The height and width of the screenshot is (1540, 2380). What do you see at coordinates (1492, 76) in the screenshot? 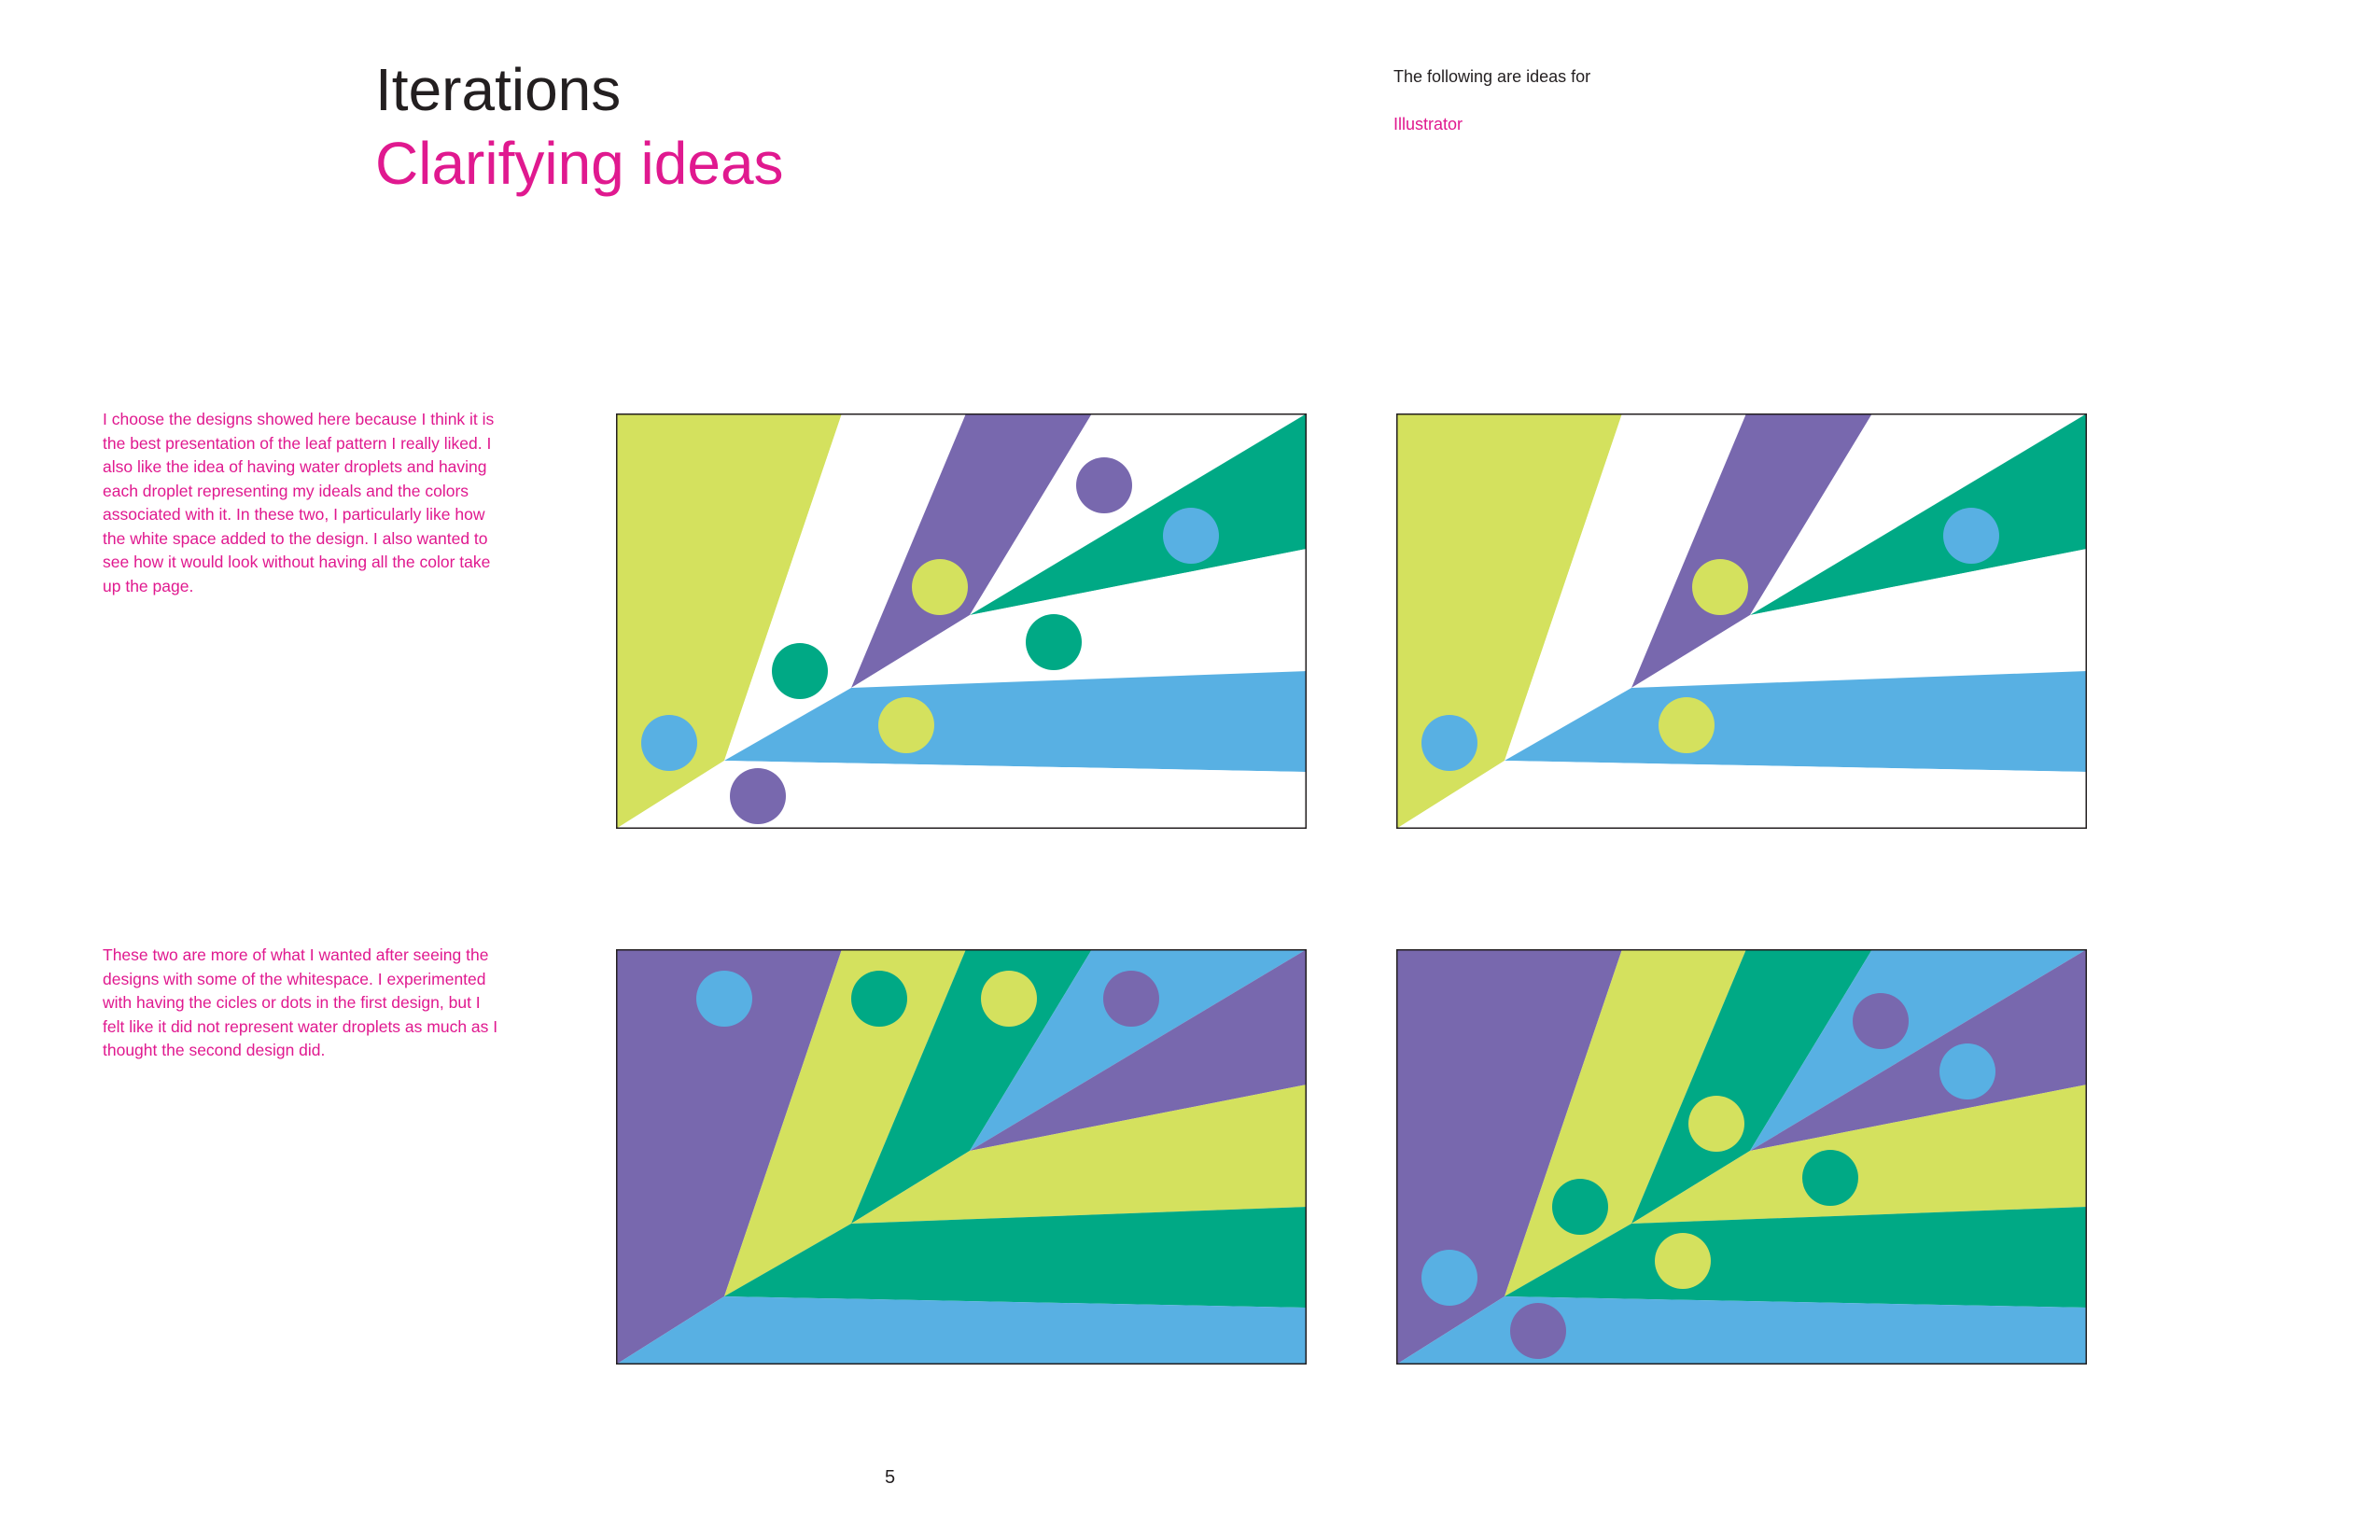
I see `side-note: The following are ideas for` at bounding box center [1492, 76].